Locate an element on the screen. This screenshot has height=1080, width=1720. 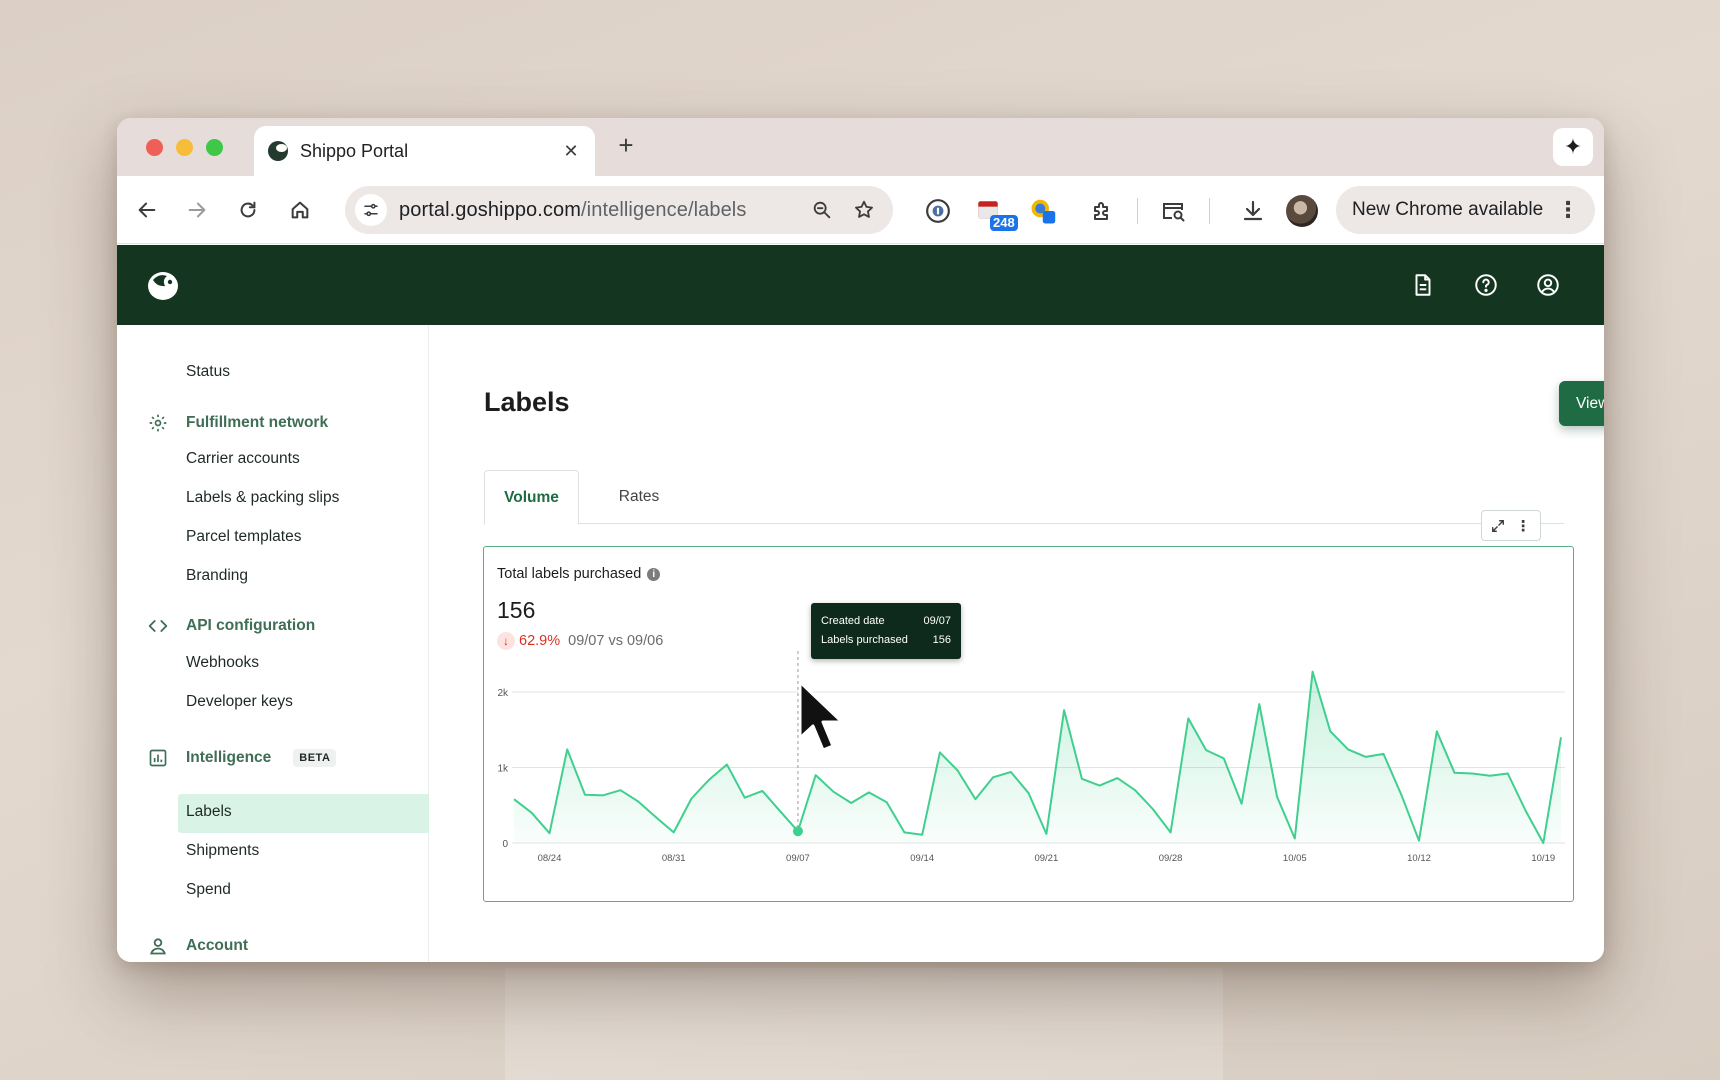
x-tick-label: 08/24 is located at coordinates (550, 858).